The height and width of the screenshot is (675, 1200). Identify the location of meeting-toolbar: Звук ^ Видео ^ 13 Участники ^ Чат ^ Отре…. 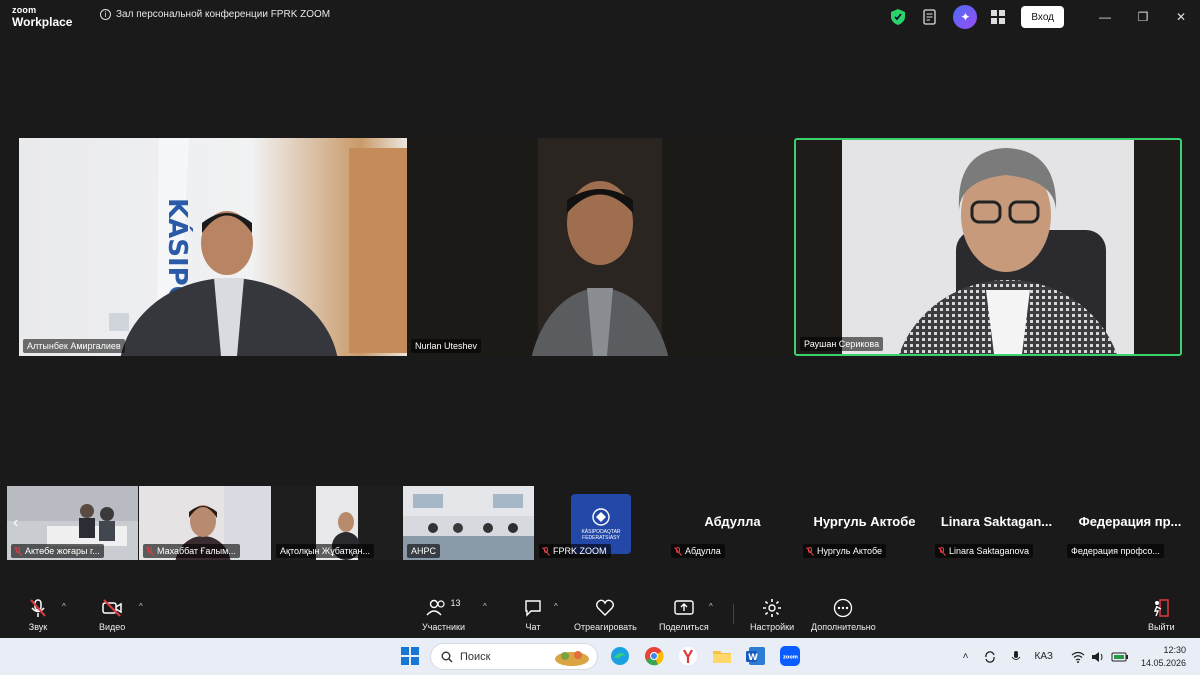
(600, 614).